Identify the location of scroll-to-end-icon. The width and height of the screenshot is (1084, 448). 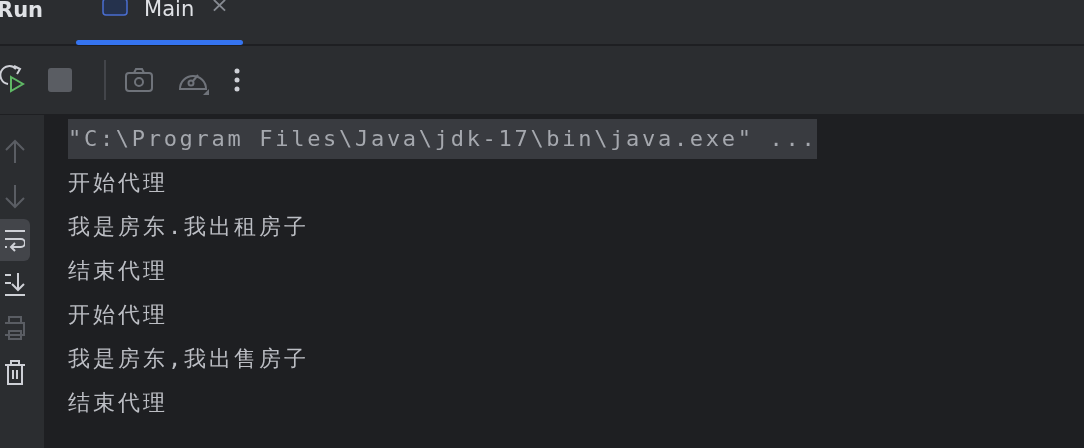
(15, 284).